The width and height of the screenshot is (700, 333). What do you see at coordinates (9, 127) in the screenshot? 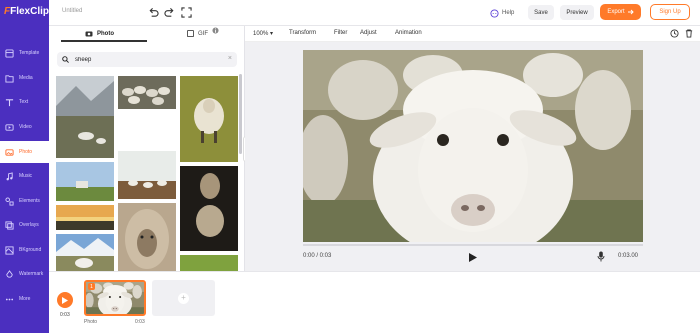
I see `video-icon` at bounding box center [9, 127].